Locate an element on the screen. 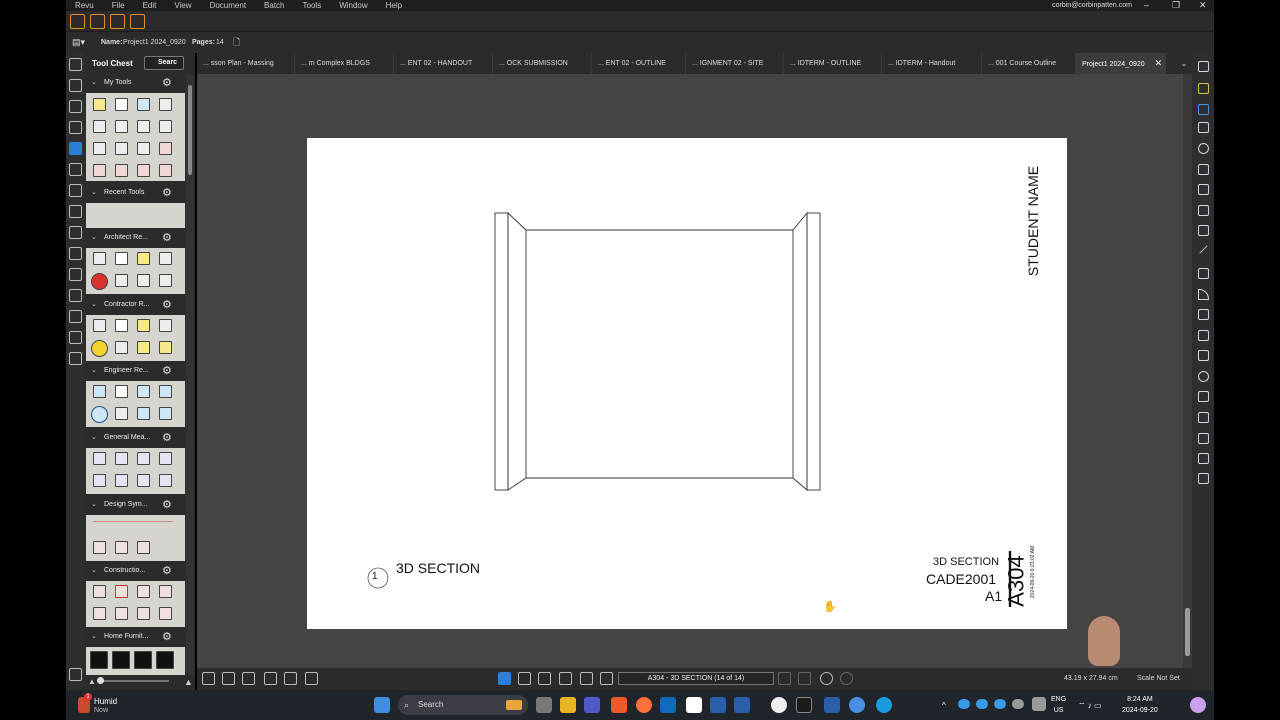  section-header: ⌄ Engineer Re... ⚙ is located at coordinates (135, 371).